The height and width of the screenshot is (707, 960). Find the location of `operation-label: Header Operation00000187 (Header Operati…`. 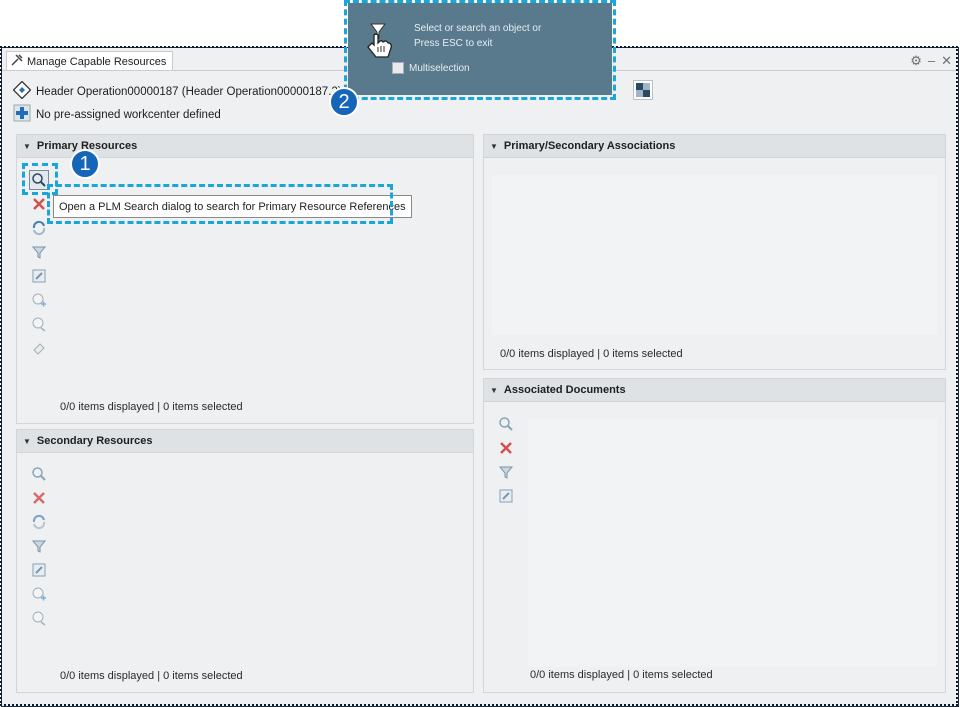

operation-label: Header Operation00000187 (Header Operati… is located at coordinates (189, 91).